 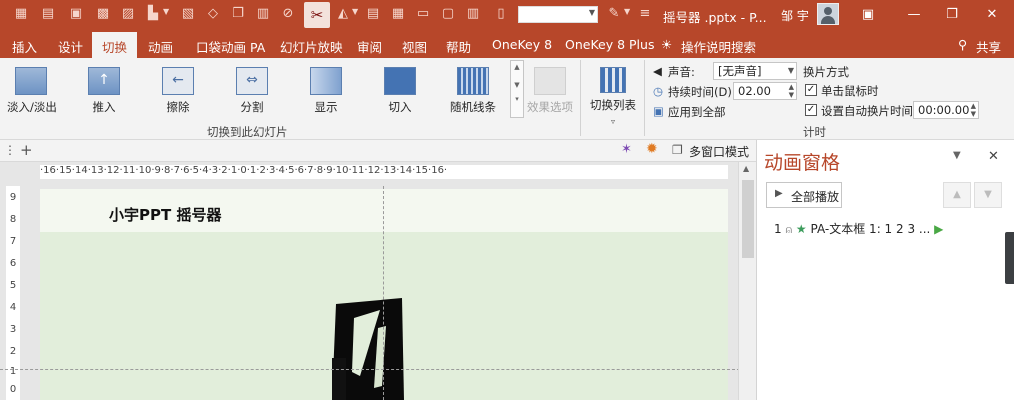 What do you see at coordinates (400, 89) in the screenshot?
I see `transition-cut: 切入` at bounding box center [400, 89].